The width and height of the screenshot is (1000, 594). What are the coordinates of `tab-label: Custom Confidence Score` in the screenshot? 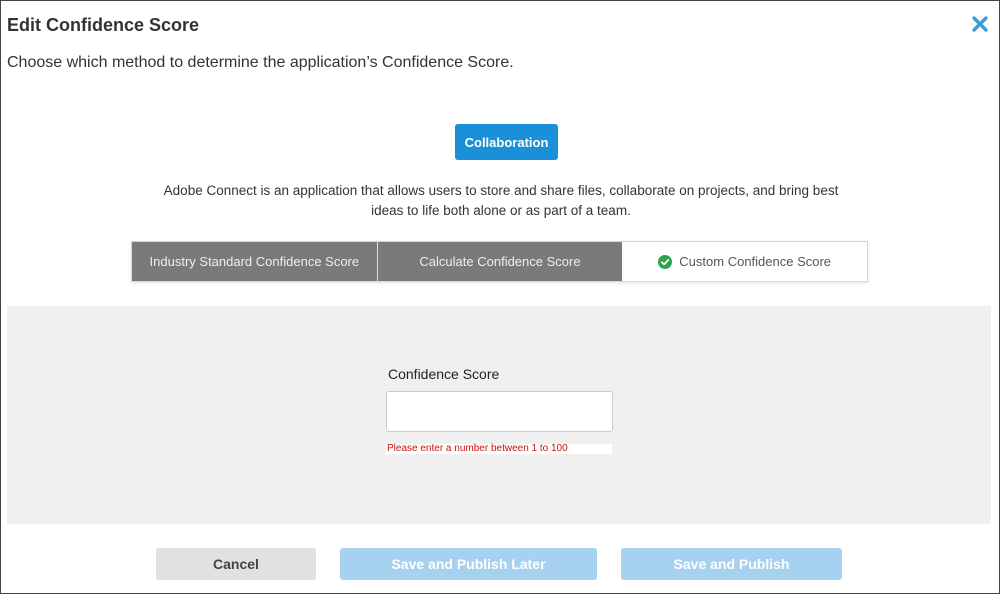 It's located at (755, 261).